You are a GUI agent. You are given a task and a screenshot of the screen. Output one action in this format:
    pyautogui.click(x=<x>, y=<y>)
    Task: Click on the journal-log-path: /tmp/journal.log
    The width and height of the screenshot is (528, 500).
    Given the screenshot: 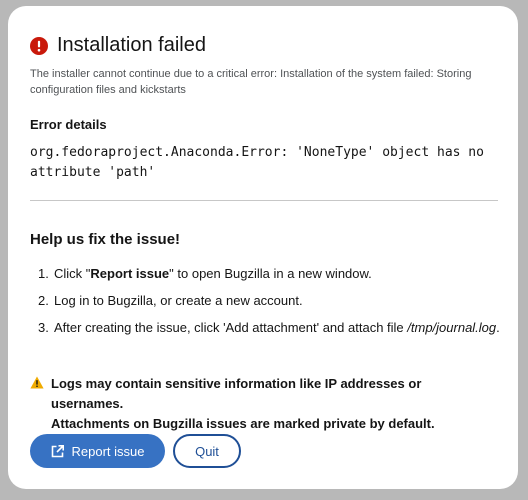 What is the action you would take?
    pyautogui.click(x=452, y=327)
    